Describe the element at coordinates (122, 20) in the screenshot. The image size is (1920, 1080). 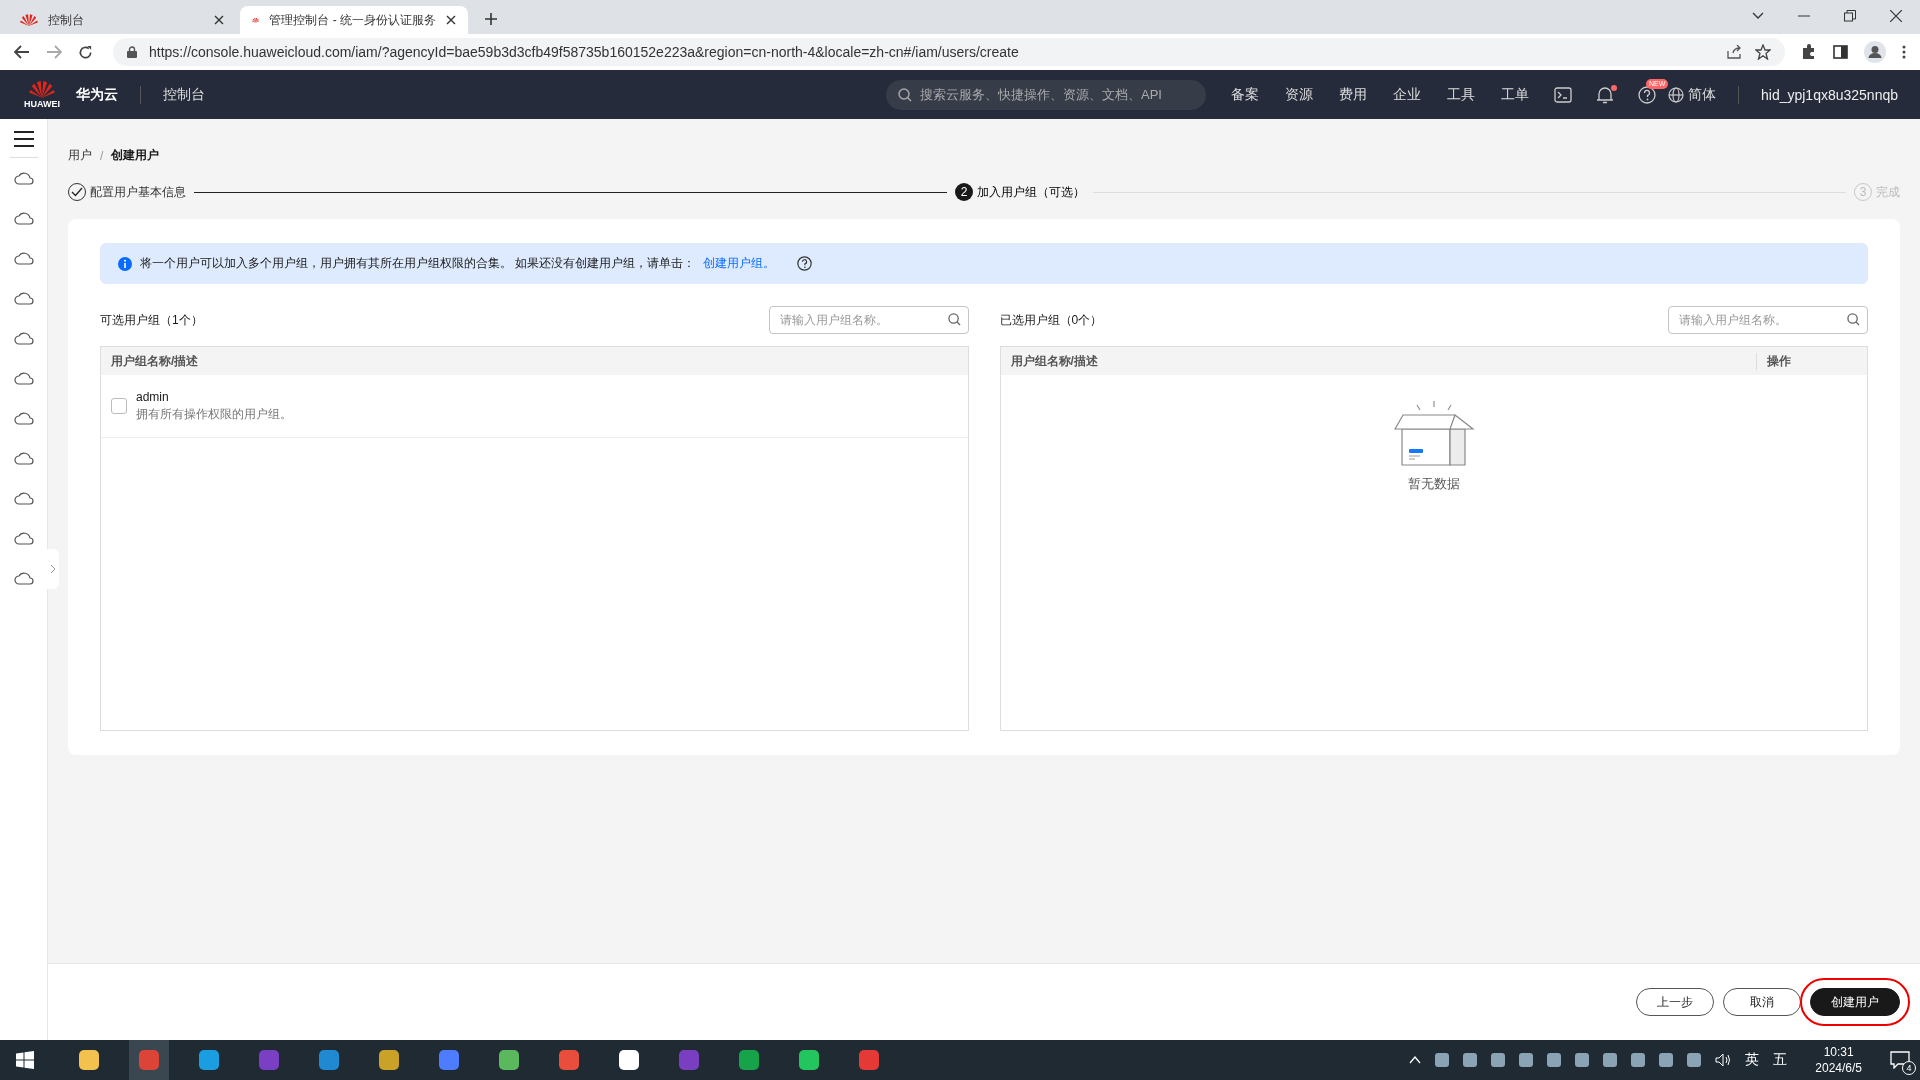
I see `browser-tab: 控制台` at that location.